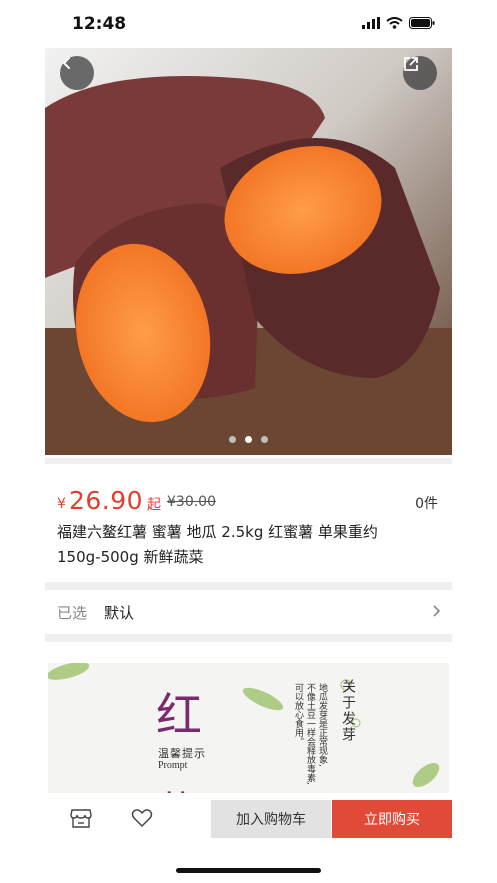 The height and width of the screenshot is (883, 497). I want to click on banner-title-2: 薯, so click(176, 786).